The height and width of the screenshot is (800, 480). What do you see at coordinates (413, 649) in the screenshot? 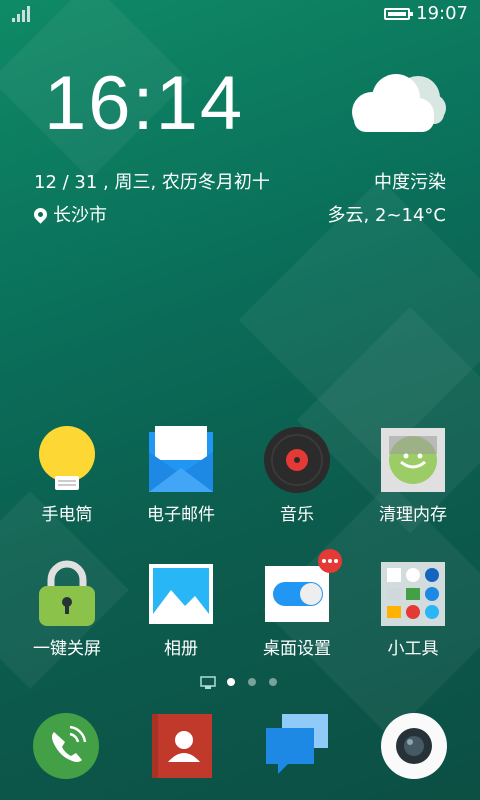
I see `app-label: 小工具` at bounding box center [413, 649].